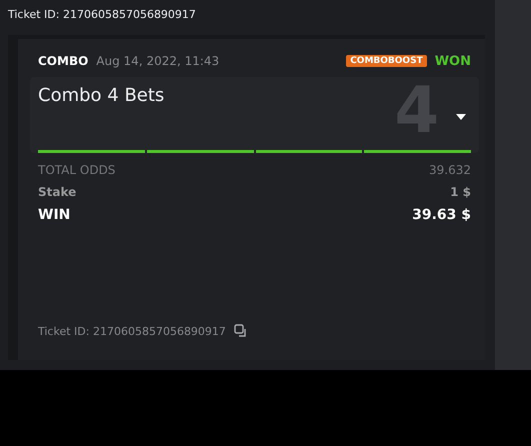 This screenshot has width=531, height=446. I want to click on row-value: 1 $, so click(460, 192).